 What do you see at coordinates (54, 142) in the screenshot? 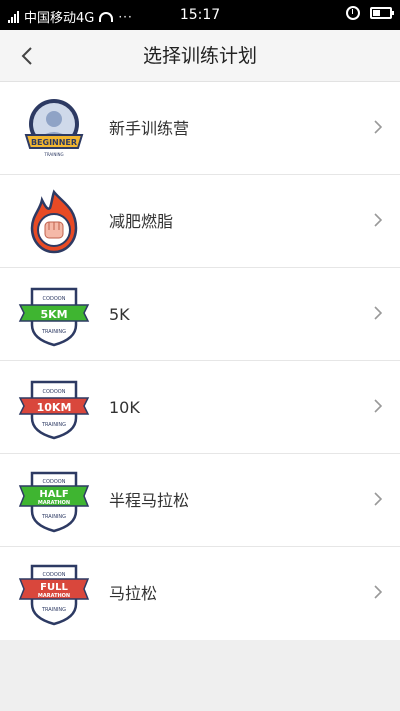
I see `badge-text: BEGINNER` at bounding box center [54, 142].